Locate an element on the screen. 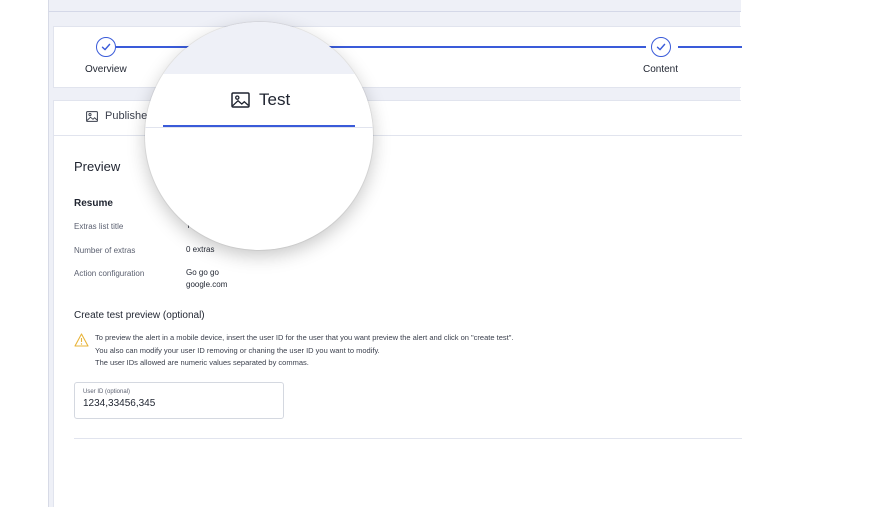 The width and height of the screenshot is (875, 507). tab-published: Publishe is located at coordinates (116, 116).